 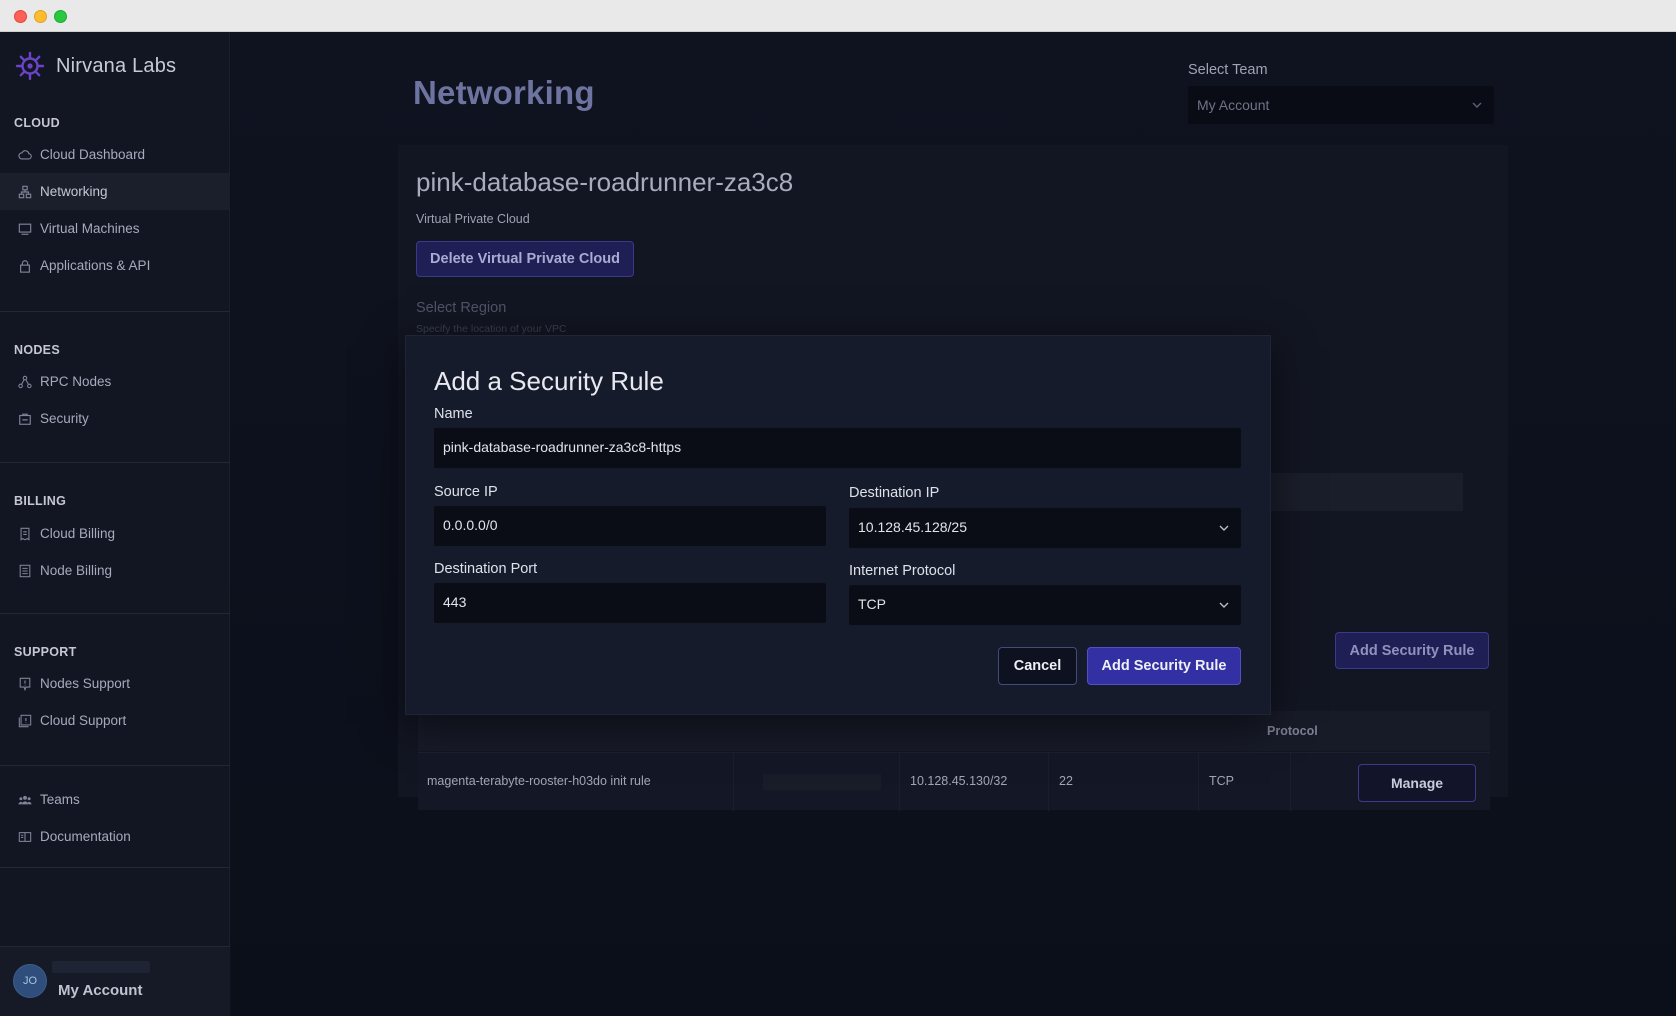 What do you see at coordinates (1417, 783) in the screenshot?
I see `manage-rule-button: Manage` at bounding box center [1417, 783].